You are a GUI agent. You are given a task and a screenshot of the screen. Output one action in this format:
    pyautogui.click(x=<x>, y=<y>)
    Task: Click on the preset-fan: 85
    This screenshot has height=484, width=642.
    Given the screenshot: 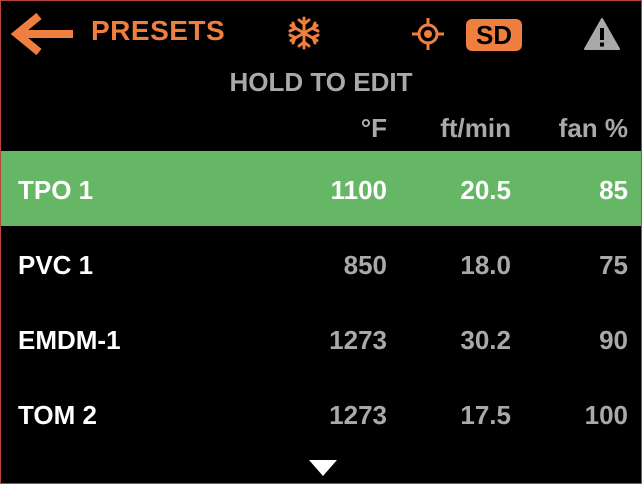 What is the action you would take?
    pyautogui.click(x=613, y=190)
    